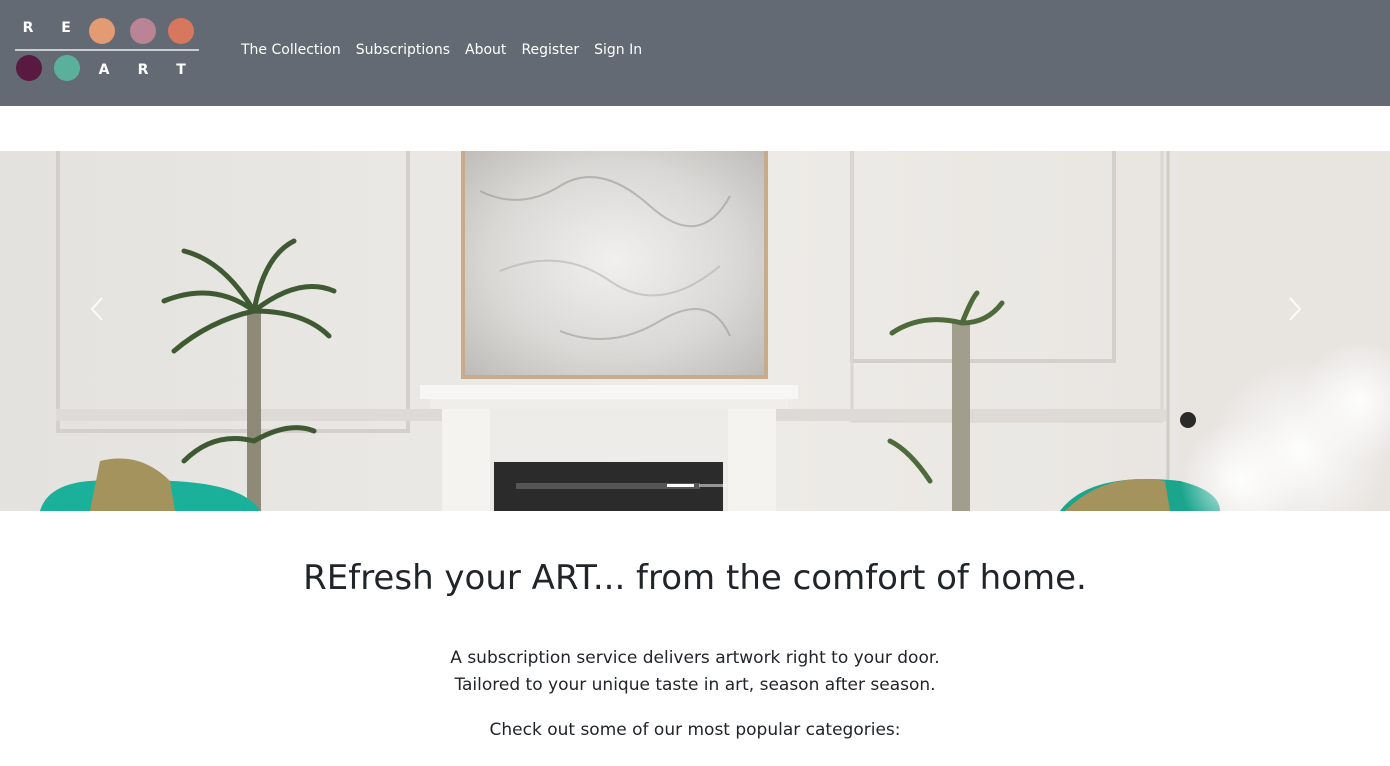 The height and width of the screenshot is (766, 1390). I want to click on logo-divider, so click(107, 50).